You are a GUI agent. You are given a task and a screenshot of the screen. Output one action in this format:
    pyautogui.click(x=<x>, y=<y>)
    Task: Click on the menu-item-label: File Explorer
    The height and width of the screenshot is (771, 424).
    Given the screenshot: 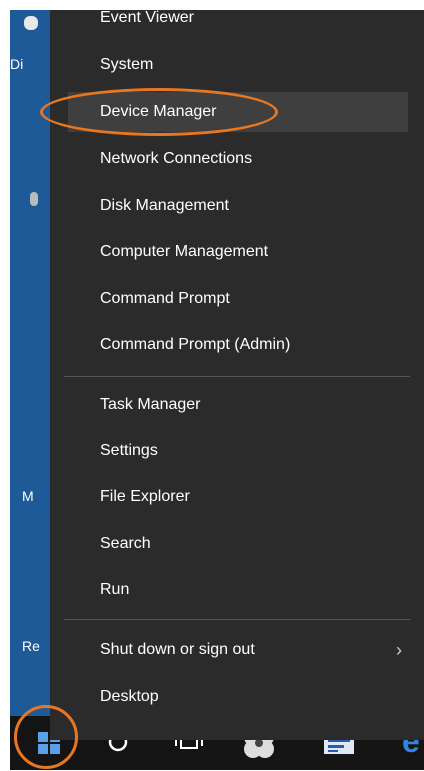 What is the action you would take?
    pyautogui.click(x=145, y=496)
    